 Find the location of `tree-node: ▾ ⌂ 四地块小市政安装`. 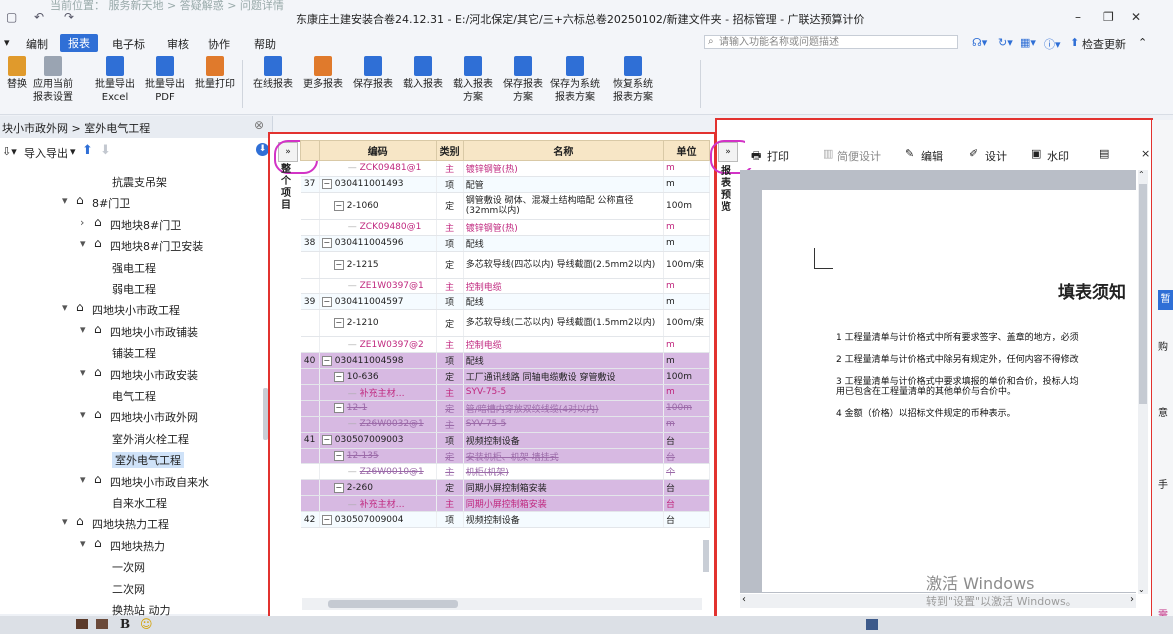

tree-node: ▾ ⌂ 四地块小市政安装 is located at coordinates (131, 374).